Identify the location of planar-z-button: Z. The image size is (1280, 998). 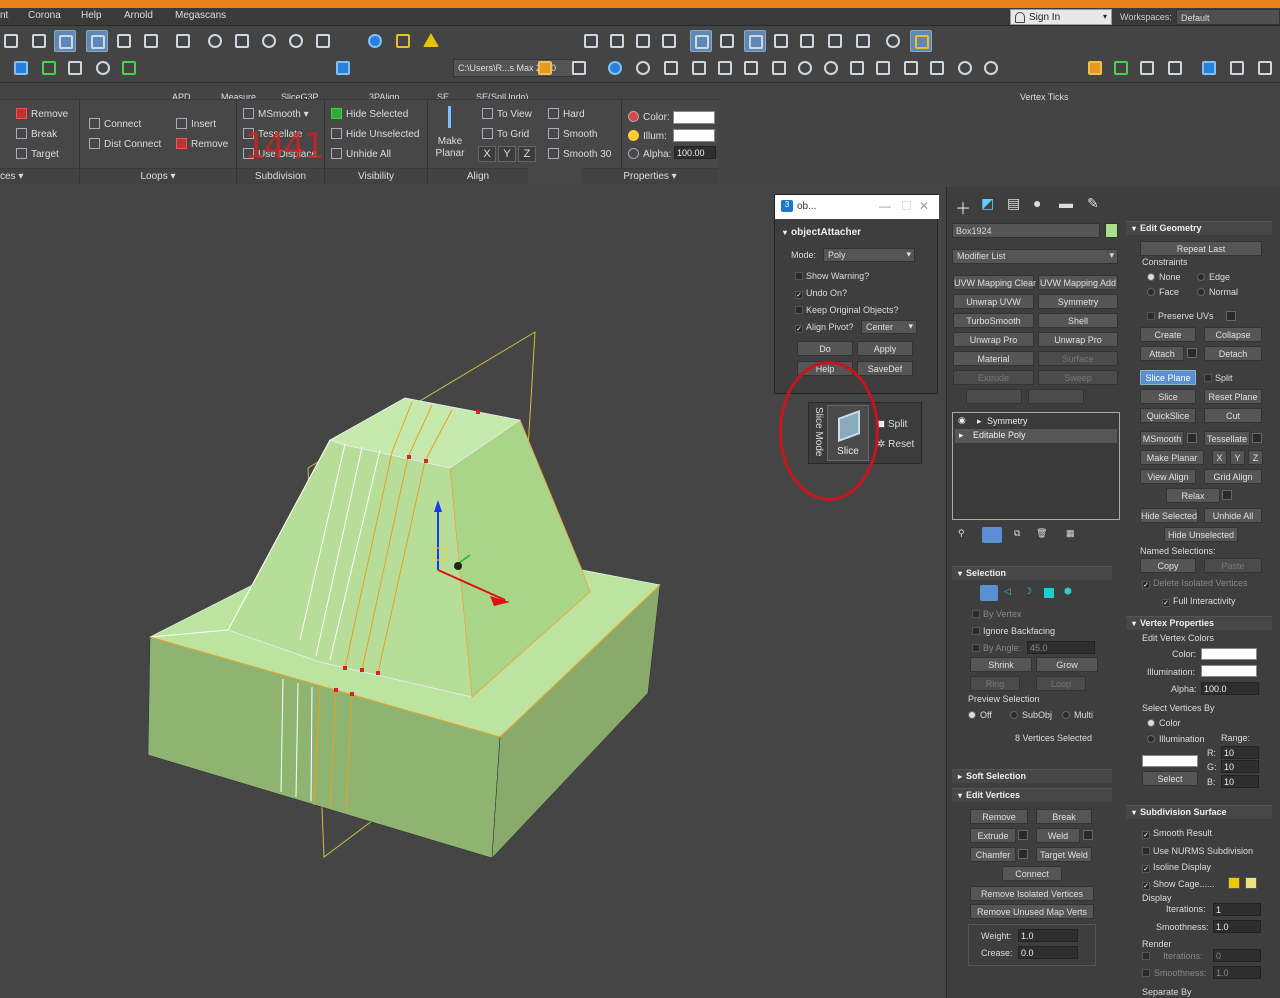
(1255, 457).